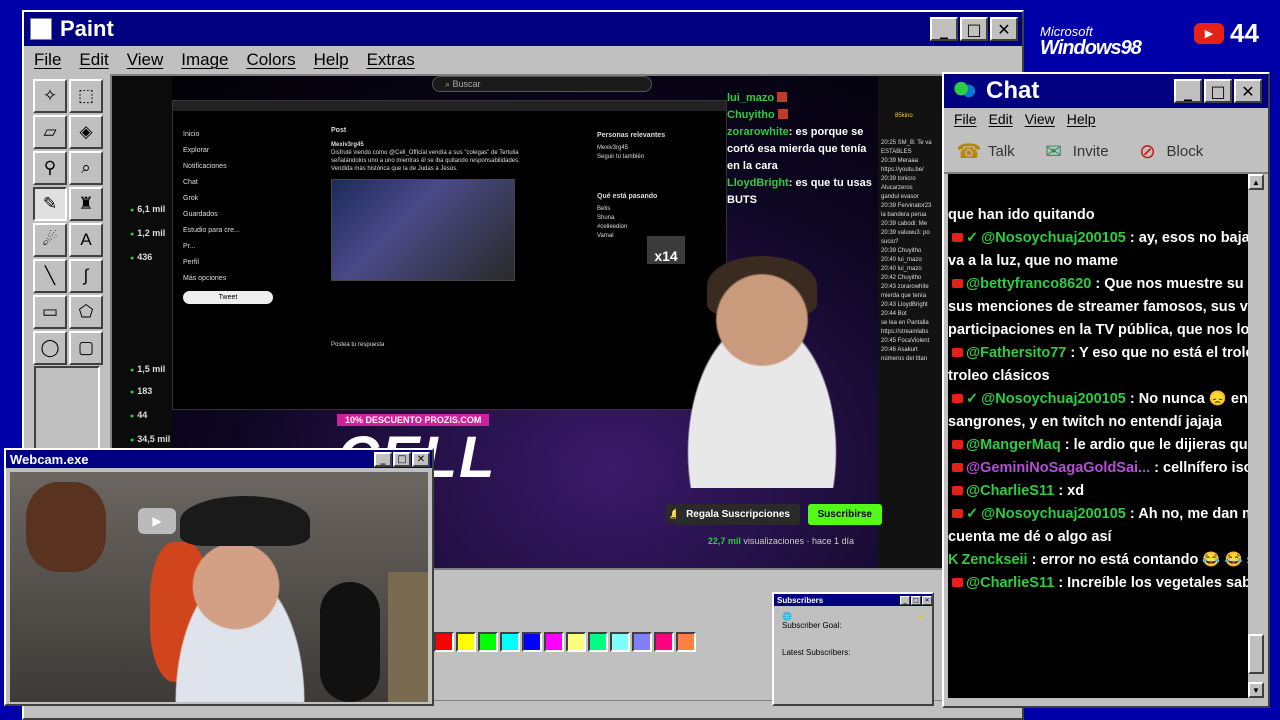 This screenshot has height=720, width=1280. I want to click on menu-image: Image, so click(204, 60).